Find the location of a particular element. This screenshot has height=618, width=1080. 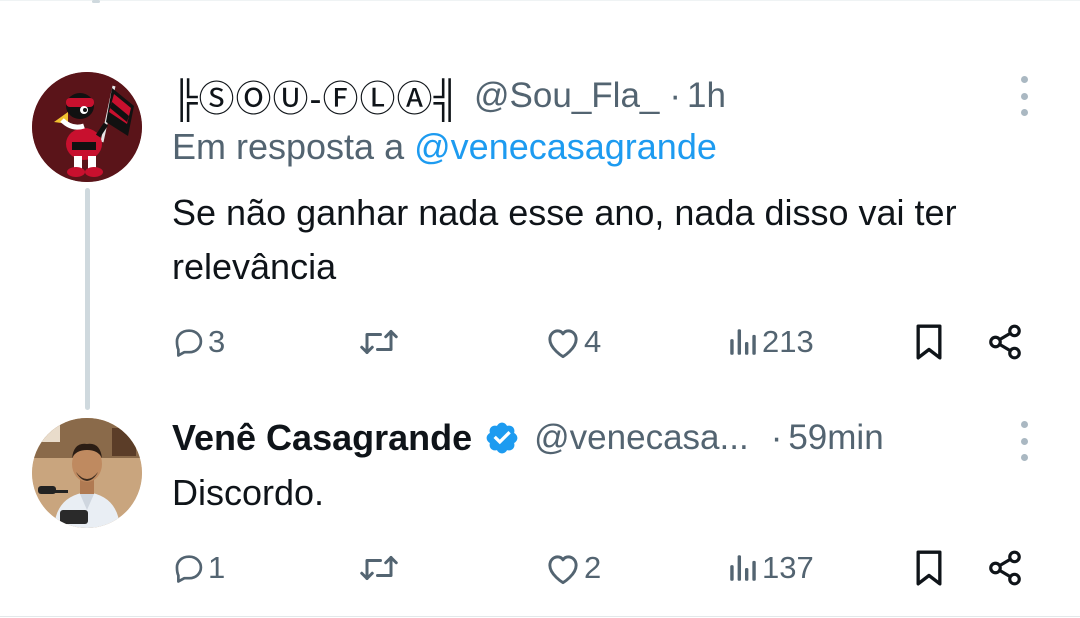

tweet-actions: 3 4 213 is located at coordinates (602, 342).